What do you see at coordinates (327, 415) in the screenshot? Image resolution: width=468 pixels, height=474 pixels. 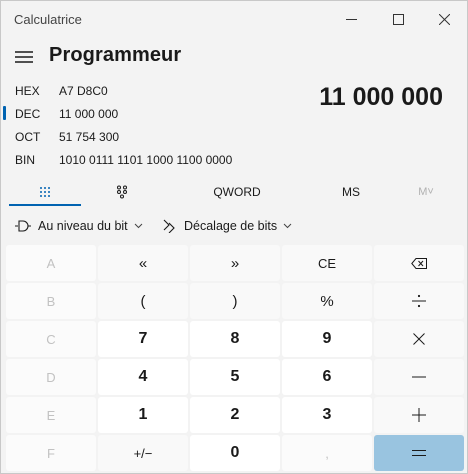 I see `key-3: 3` at bounding box center [327, 415].